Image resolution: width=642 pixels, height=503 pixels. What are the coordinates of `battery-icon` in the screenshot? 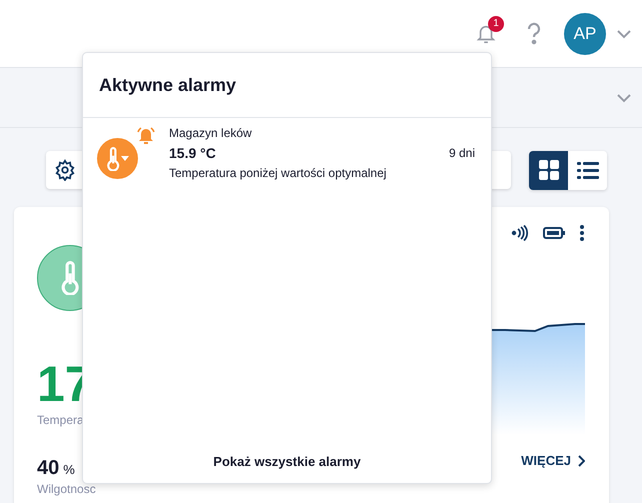 It's located at (554, 233).